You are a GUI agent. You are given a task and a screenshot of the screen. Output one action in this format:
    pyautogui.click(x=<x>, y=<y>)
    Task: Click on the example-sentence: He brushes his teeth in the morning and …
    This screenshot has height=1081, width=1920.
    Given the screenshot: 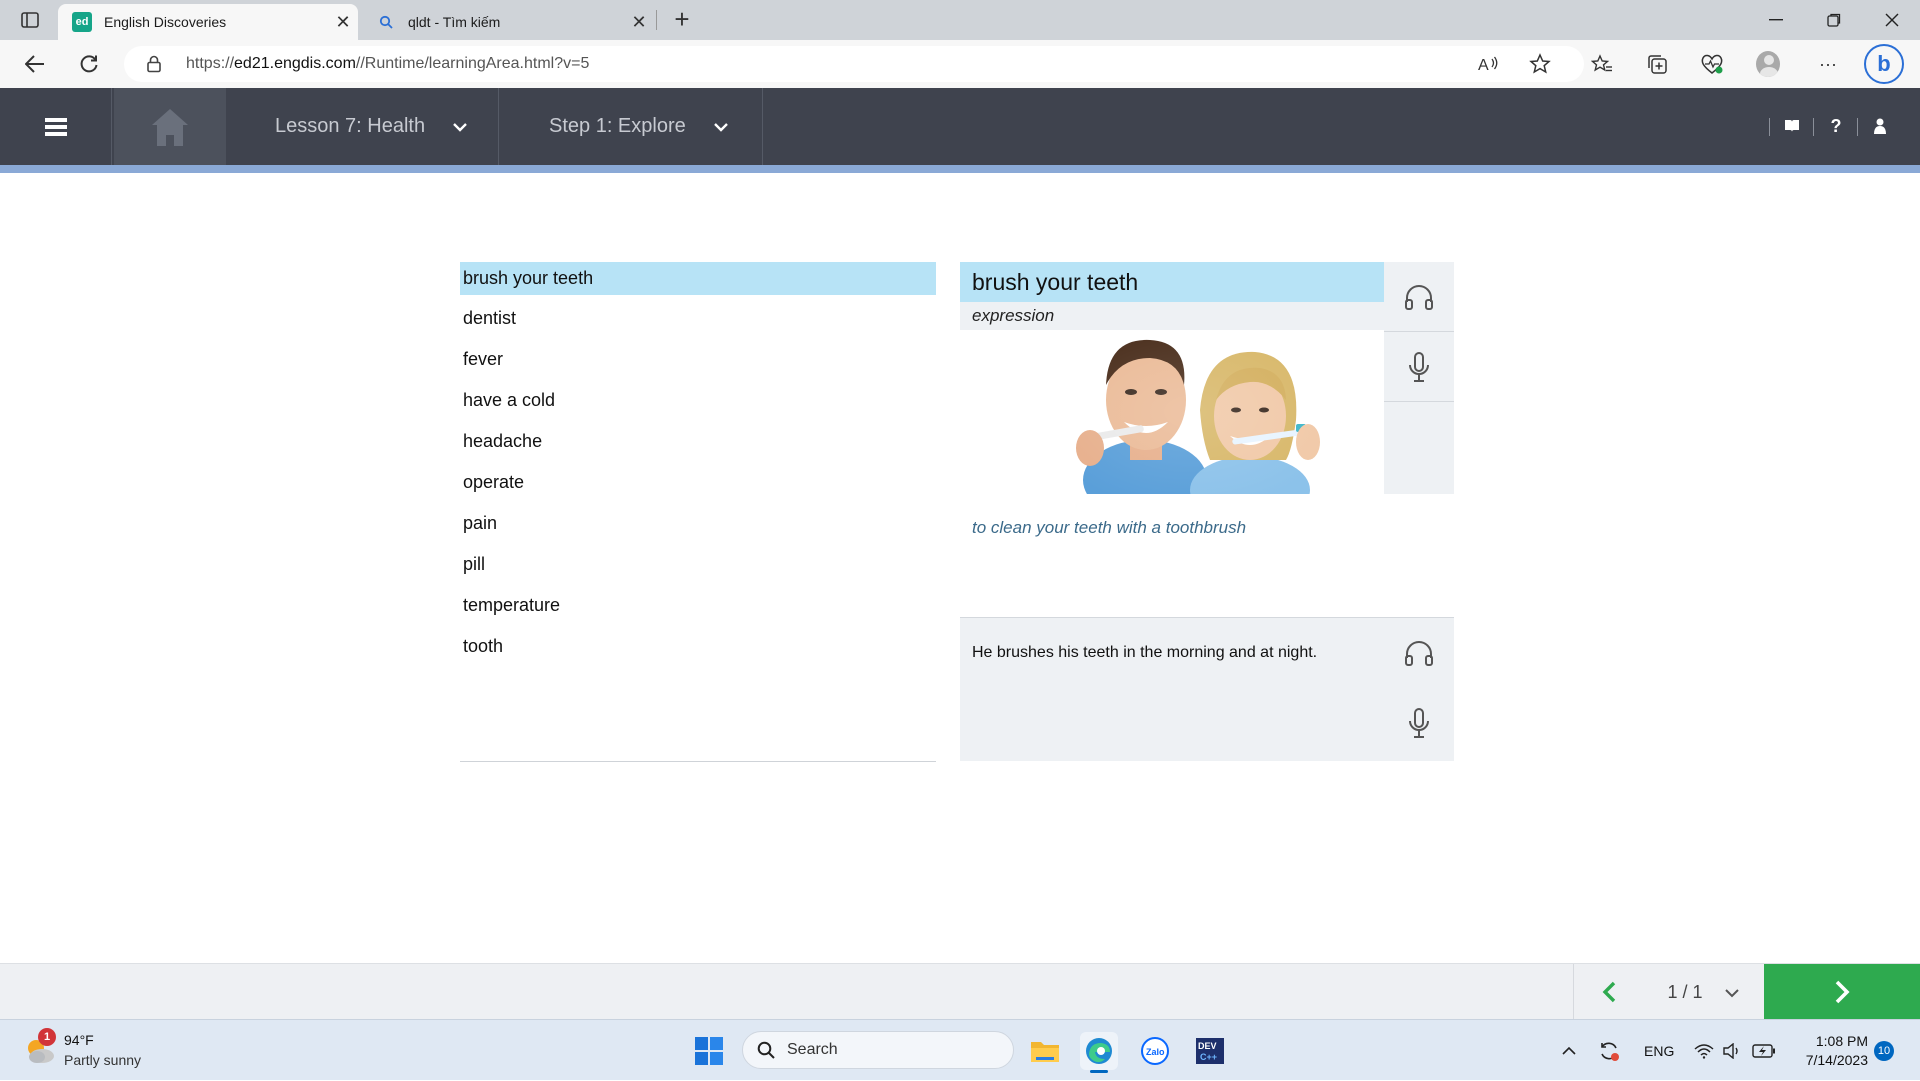 What is the action you would take?
    pyautogui.click(x=1145, y=652)
    